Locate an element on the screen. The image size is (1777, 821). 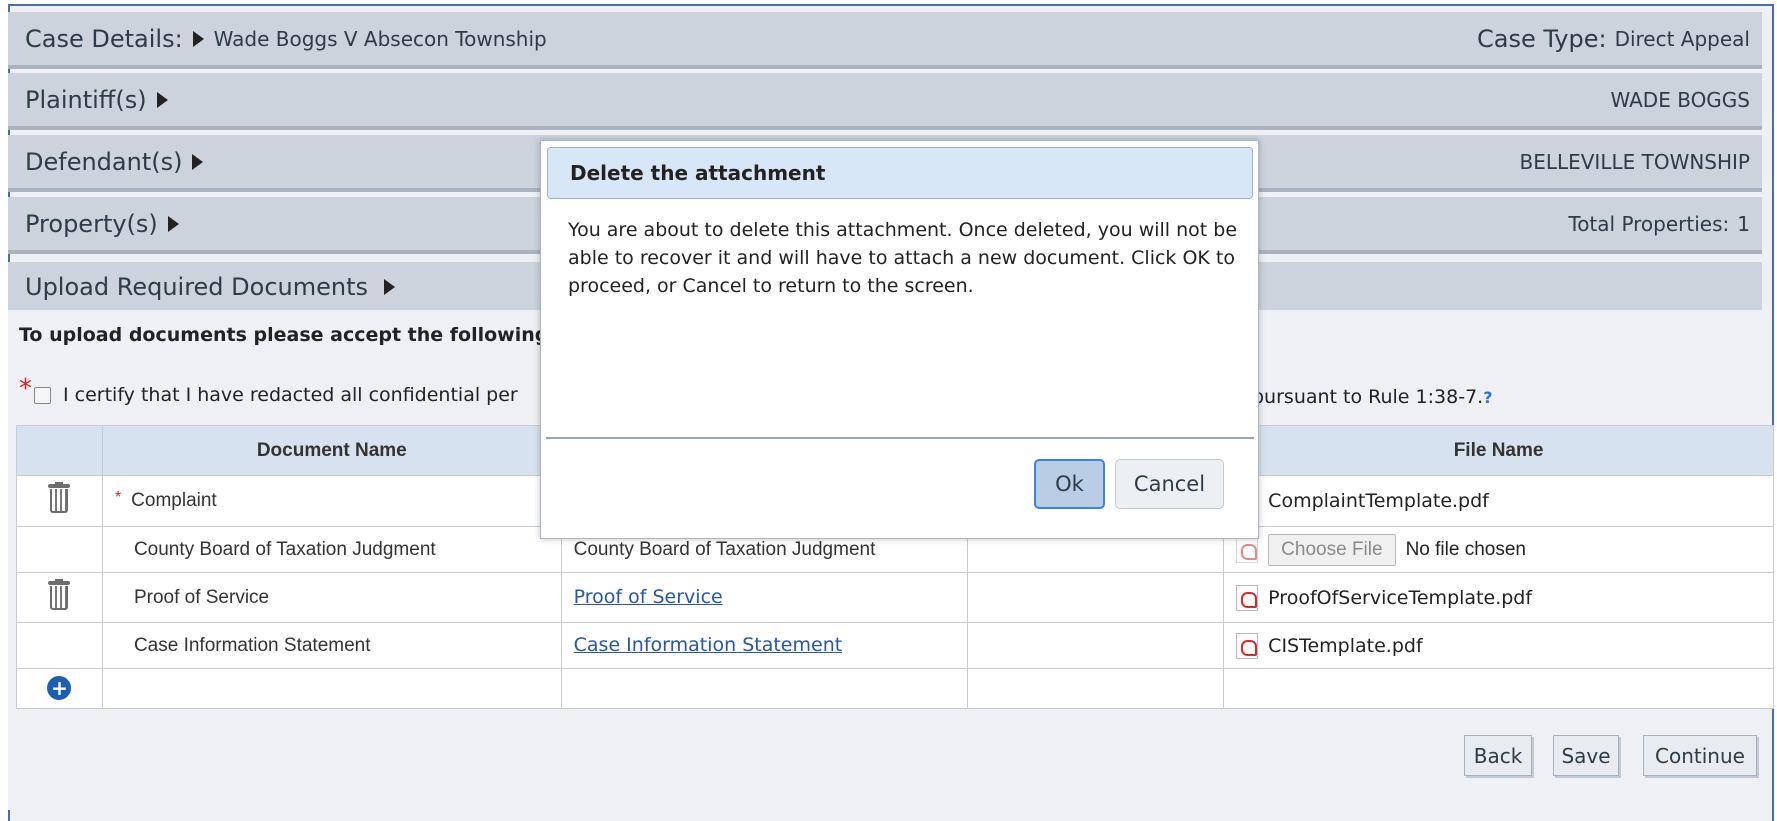
dialog-divider is located at coordinates (900, 438).